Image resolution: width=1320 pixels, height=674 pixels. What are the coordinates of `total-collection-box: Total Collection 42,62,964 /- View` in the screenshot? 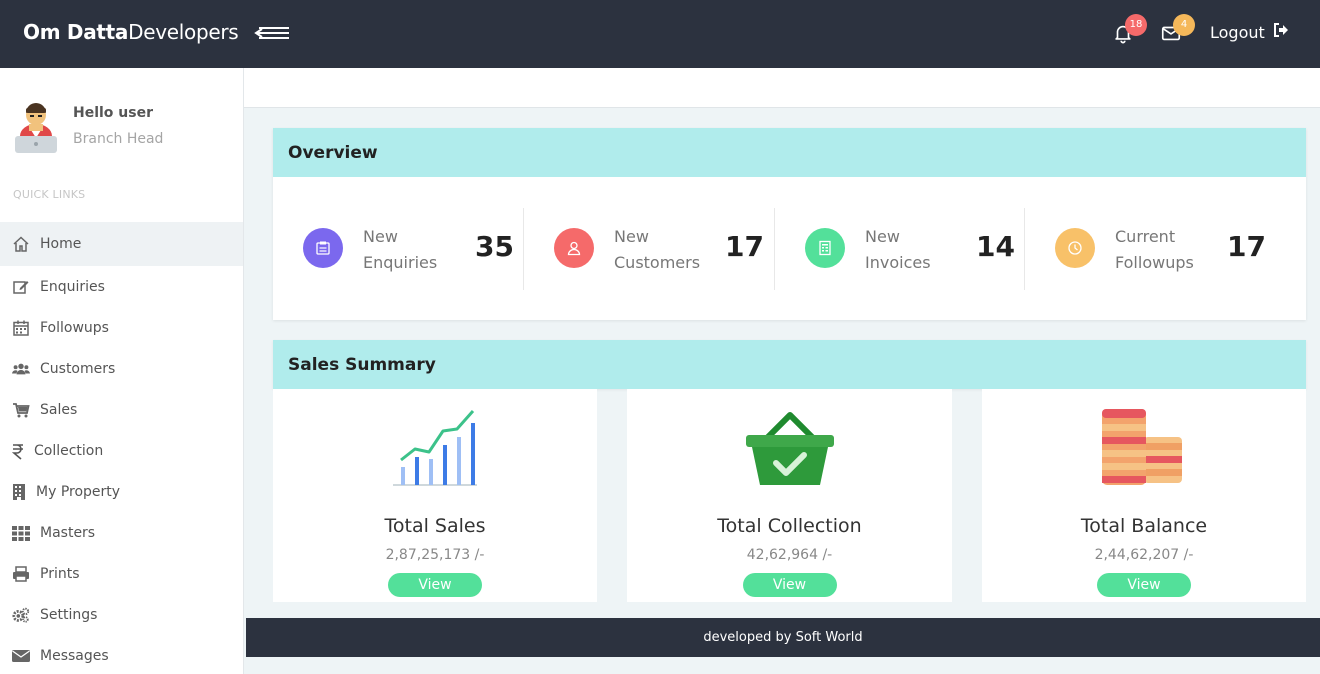 It's located at (789, 495).